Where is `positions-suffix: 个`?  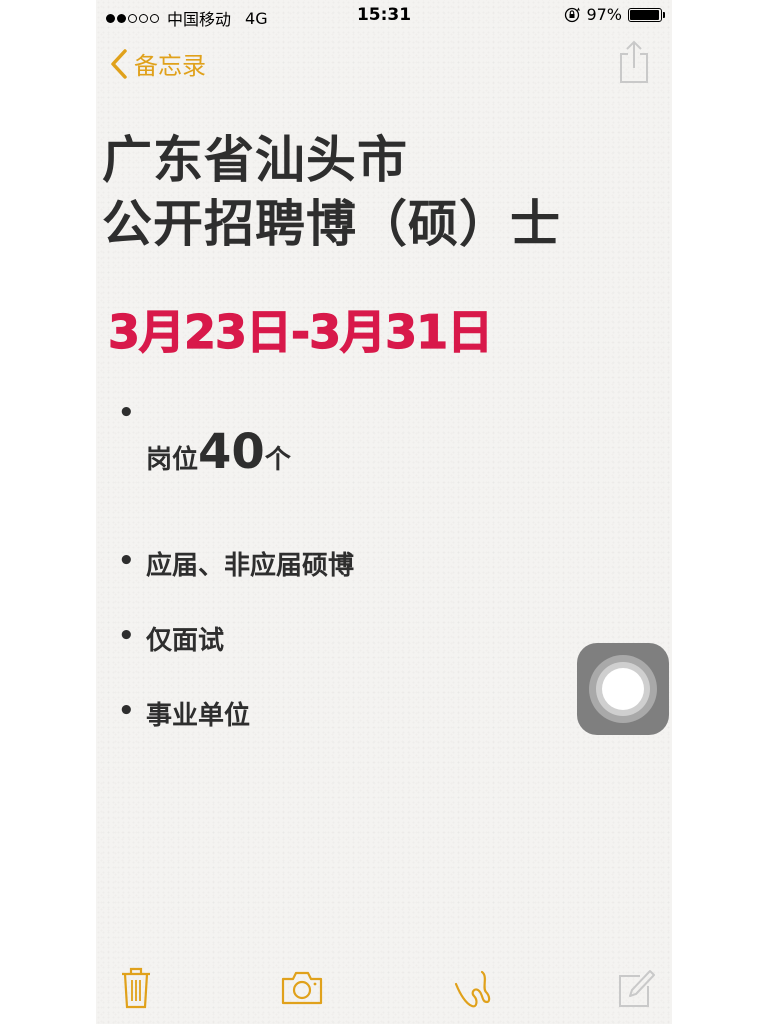 positions-suffix: 个 is located at coordinates (277, 460).